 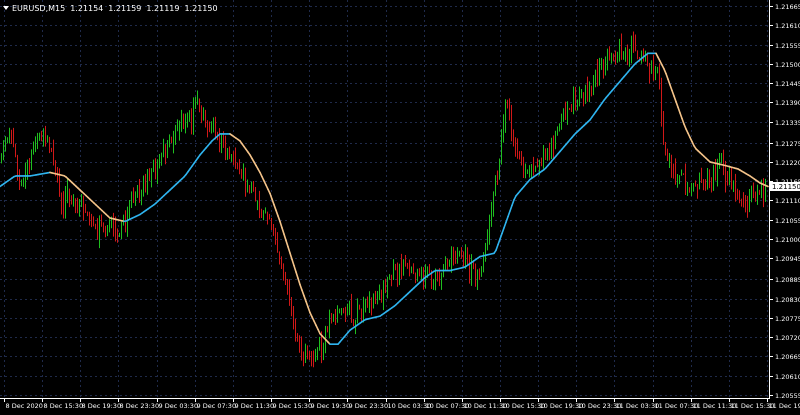 What do you see at coordinates (787, 84) in the screenshot?
I see `y-tick-label: 1.21445` at bounding box center [787, 84].